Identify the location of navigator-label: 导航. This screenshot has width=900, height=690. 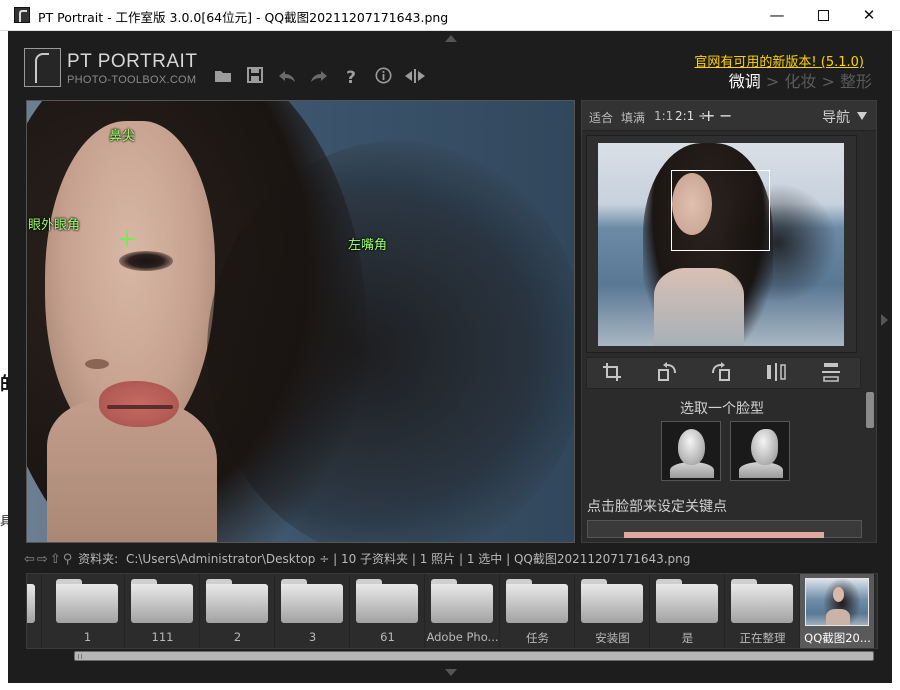
(836, 117).